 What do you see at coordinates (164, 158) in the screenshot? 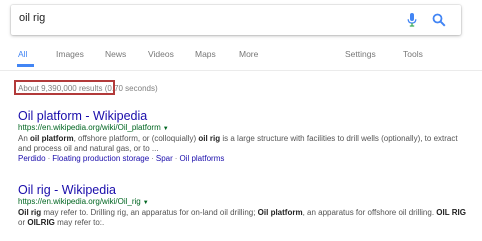
I see `sitelink: Spar` at bounding box center [164, 158].